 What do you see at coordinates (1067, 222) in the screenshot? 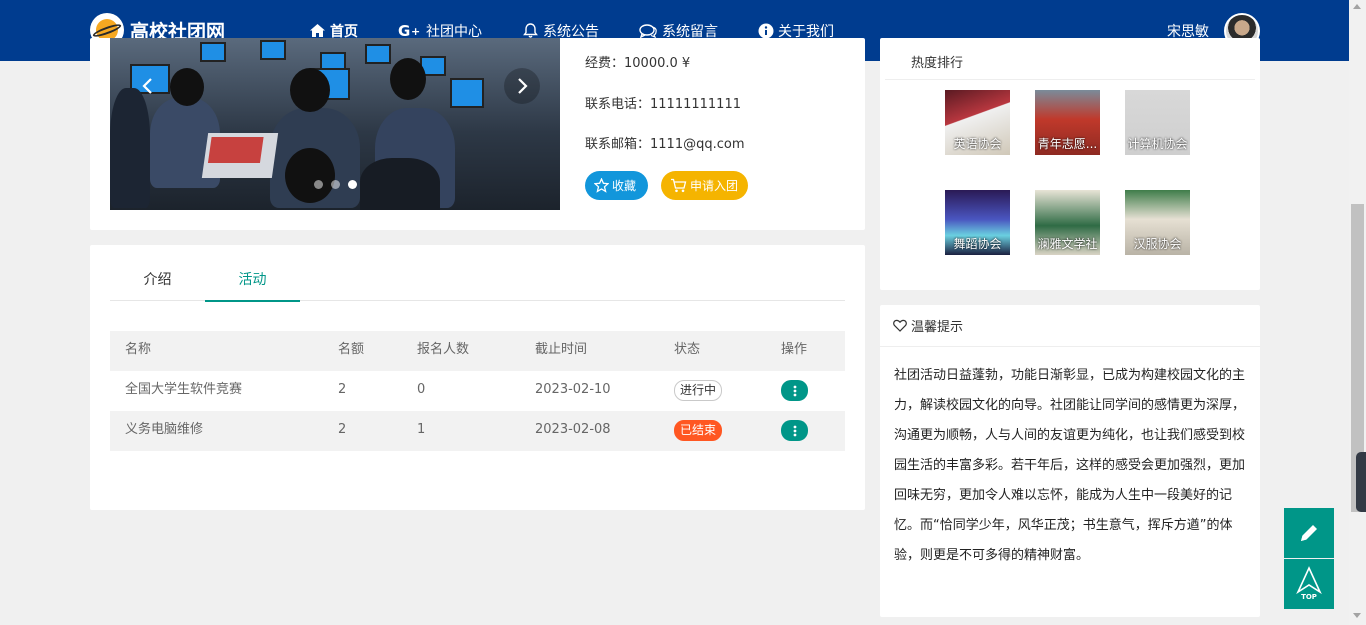
I see `hot-club-item: 澜雅文学社` at bounding box center [1067, 222].